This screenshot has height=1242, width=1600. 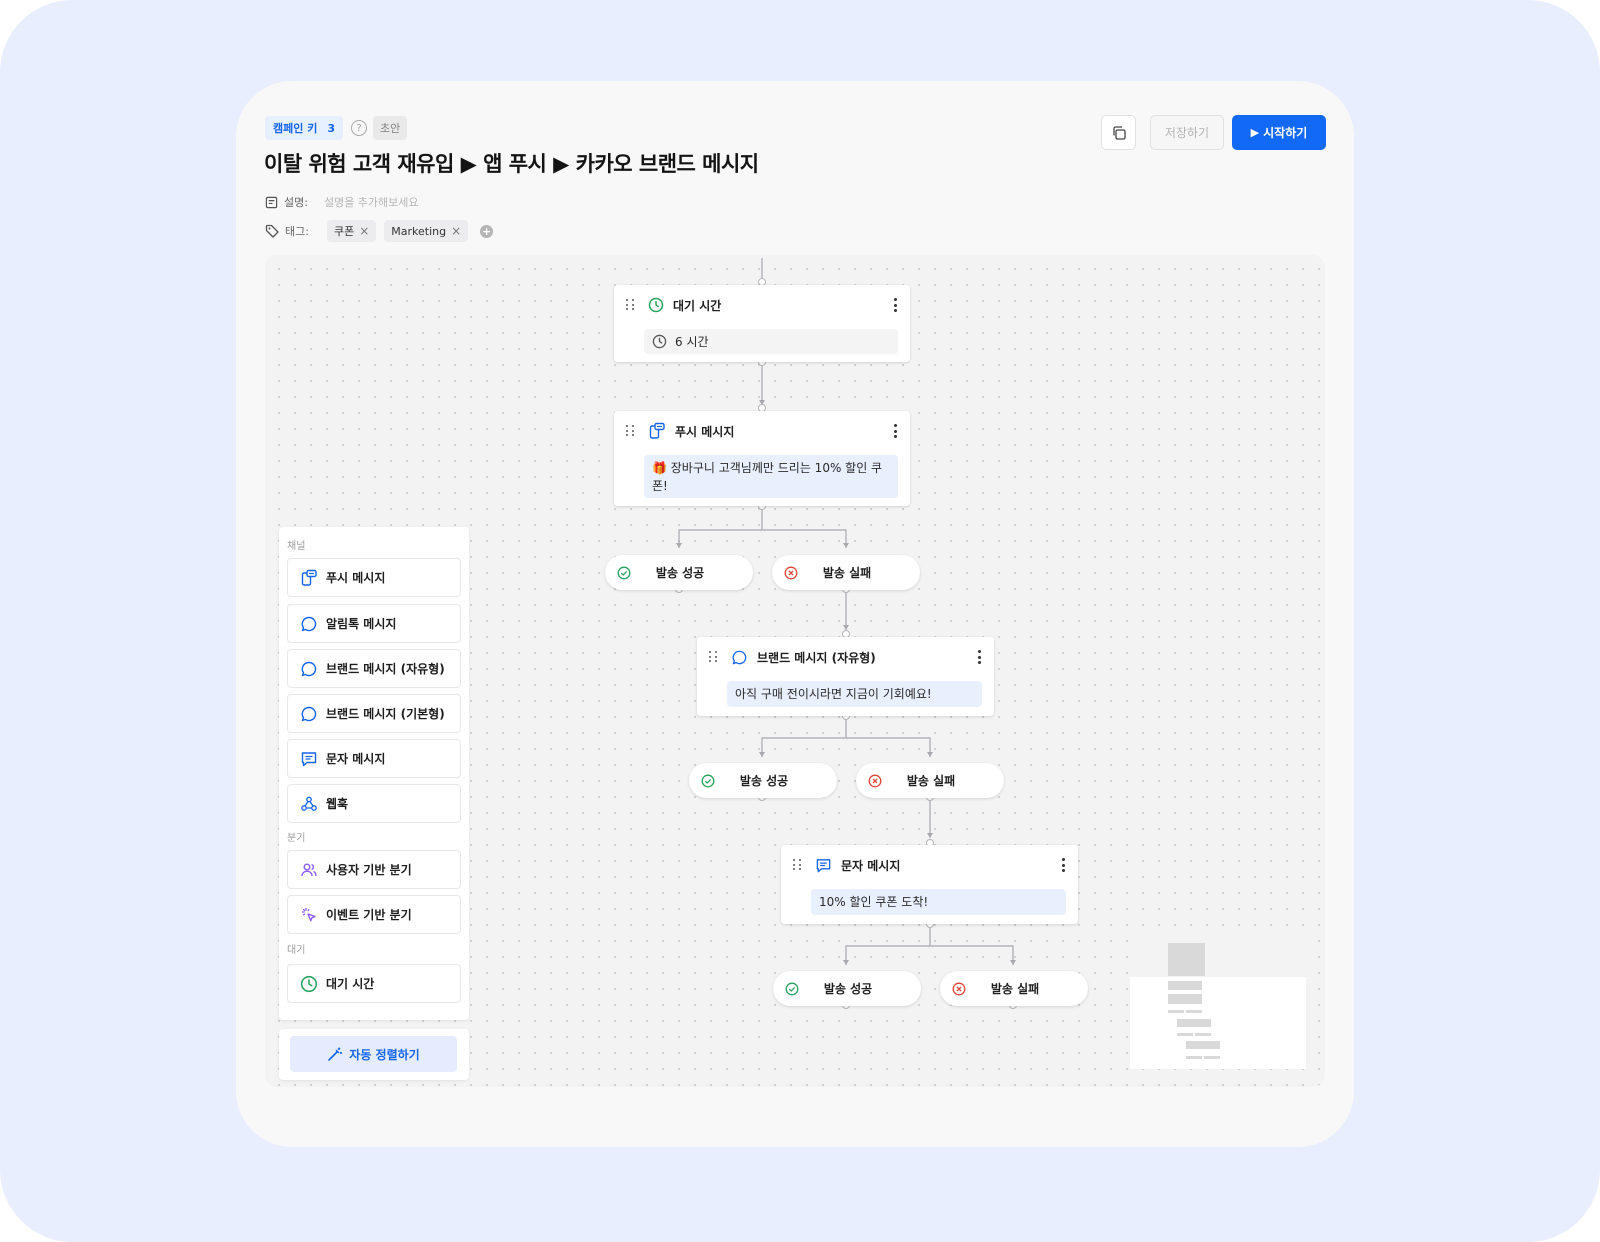 I want to click on palette-item-label: 알림톡 메시지, so click(x=361, y=624).